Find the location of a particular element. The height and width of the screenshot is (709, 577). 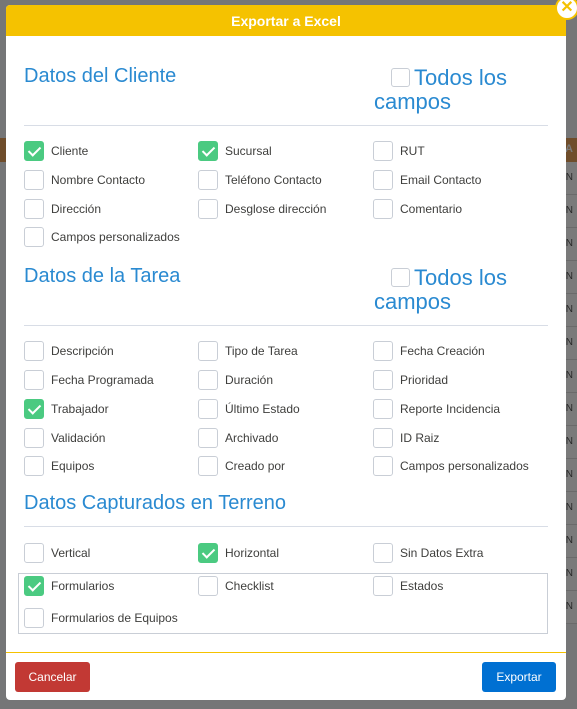

field-option: Estados is located at coordinates (408, 586).